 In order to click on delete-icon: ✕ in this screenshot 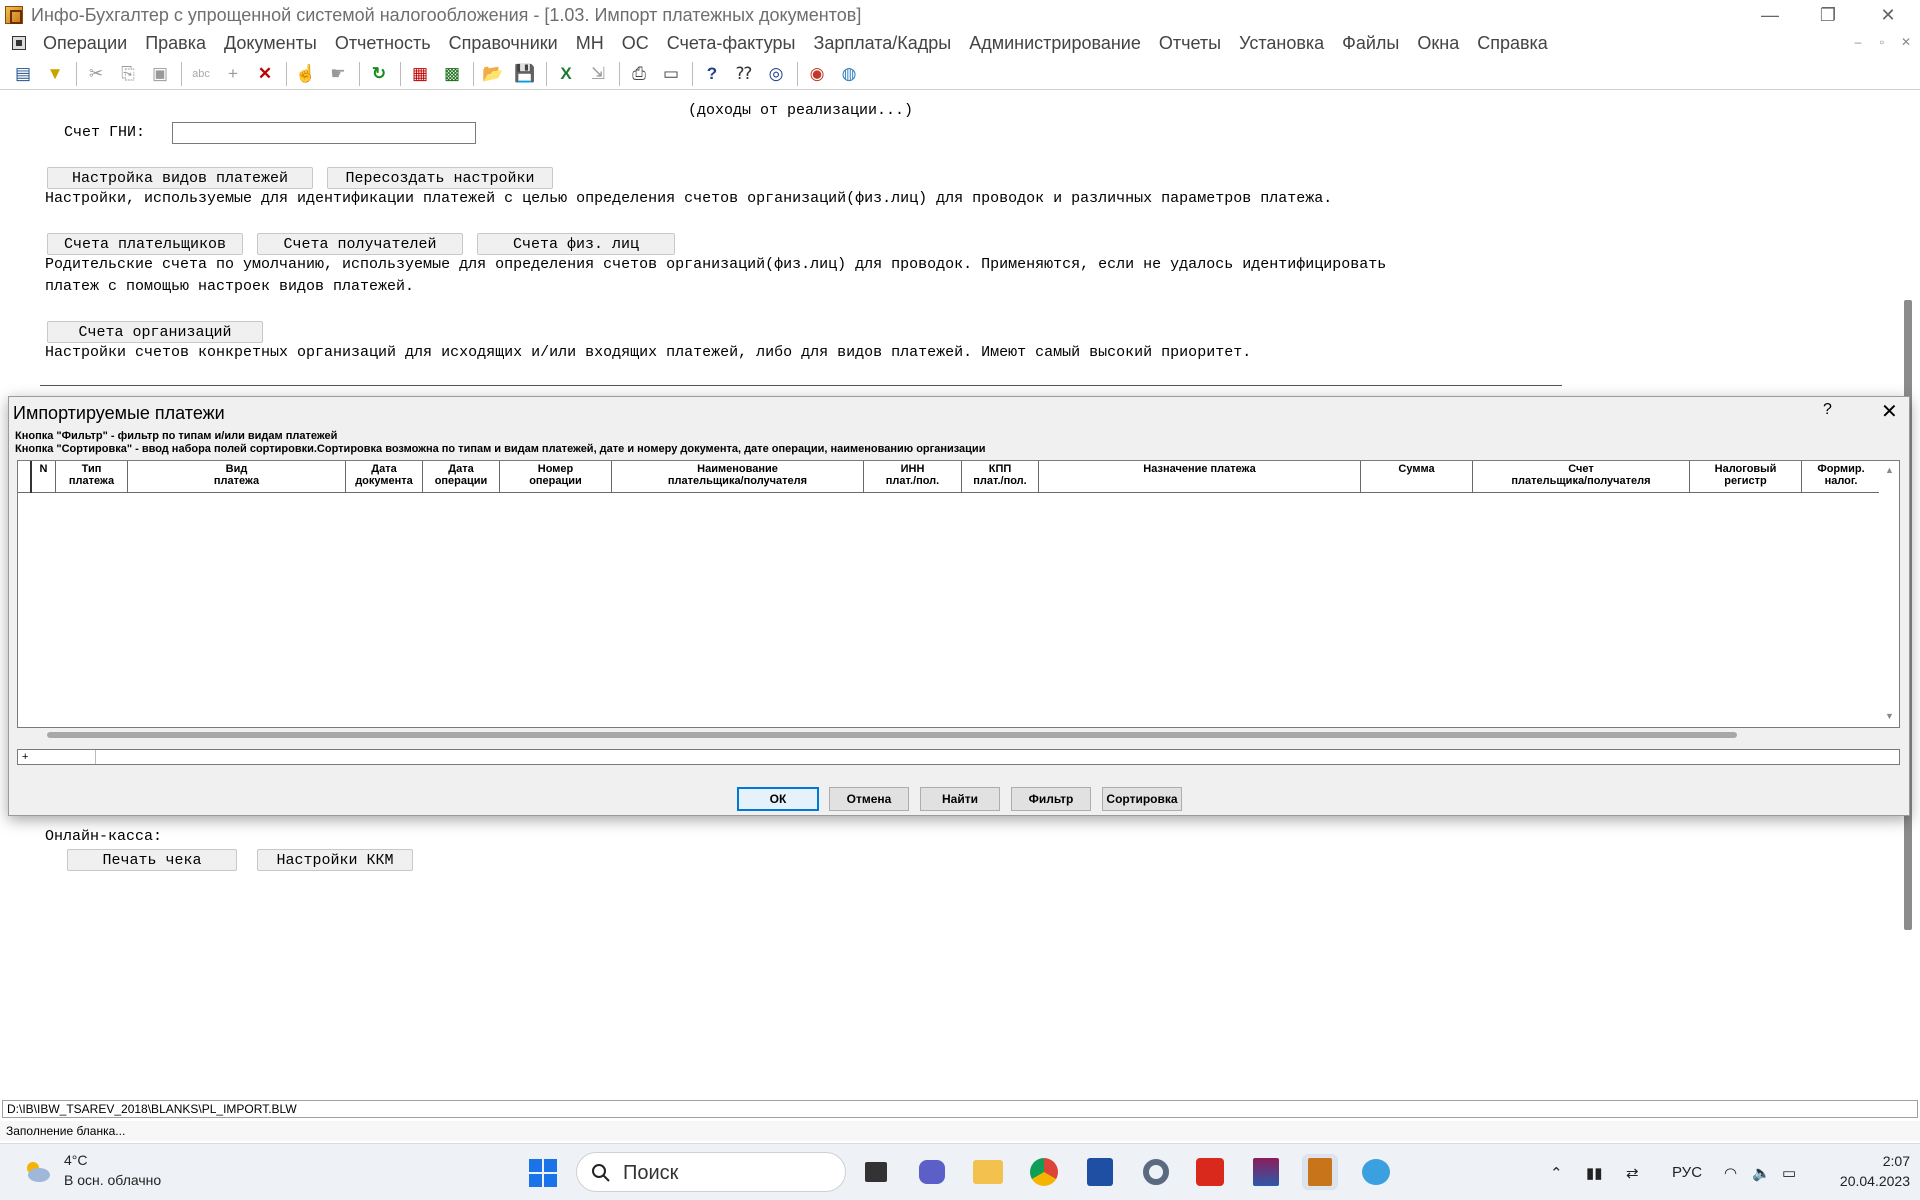, I will do `click(265, 74)`.